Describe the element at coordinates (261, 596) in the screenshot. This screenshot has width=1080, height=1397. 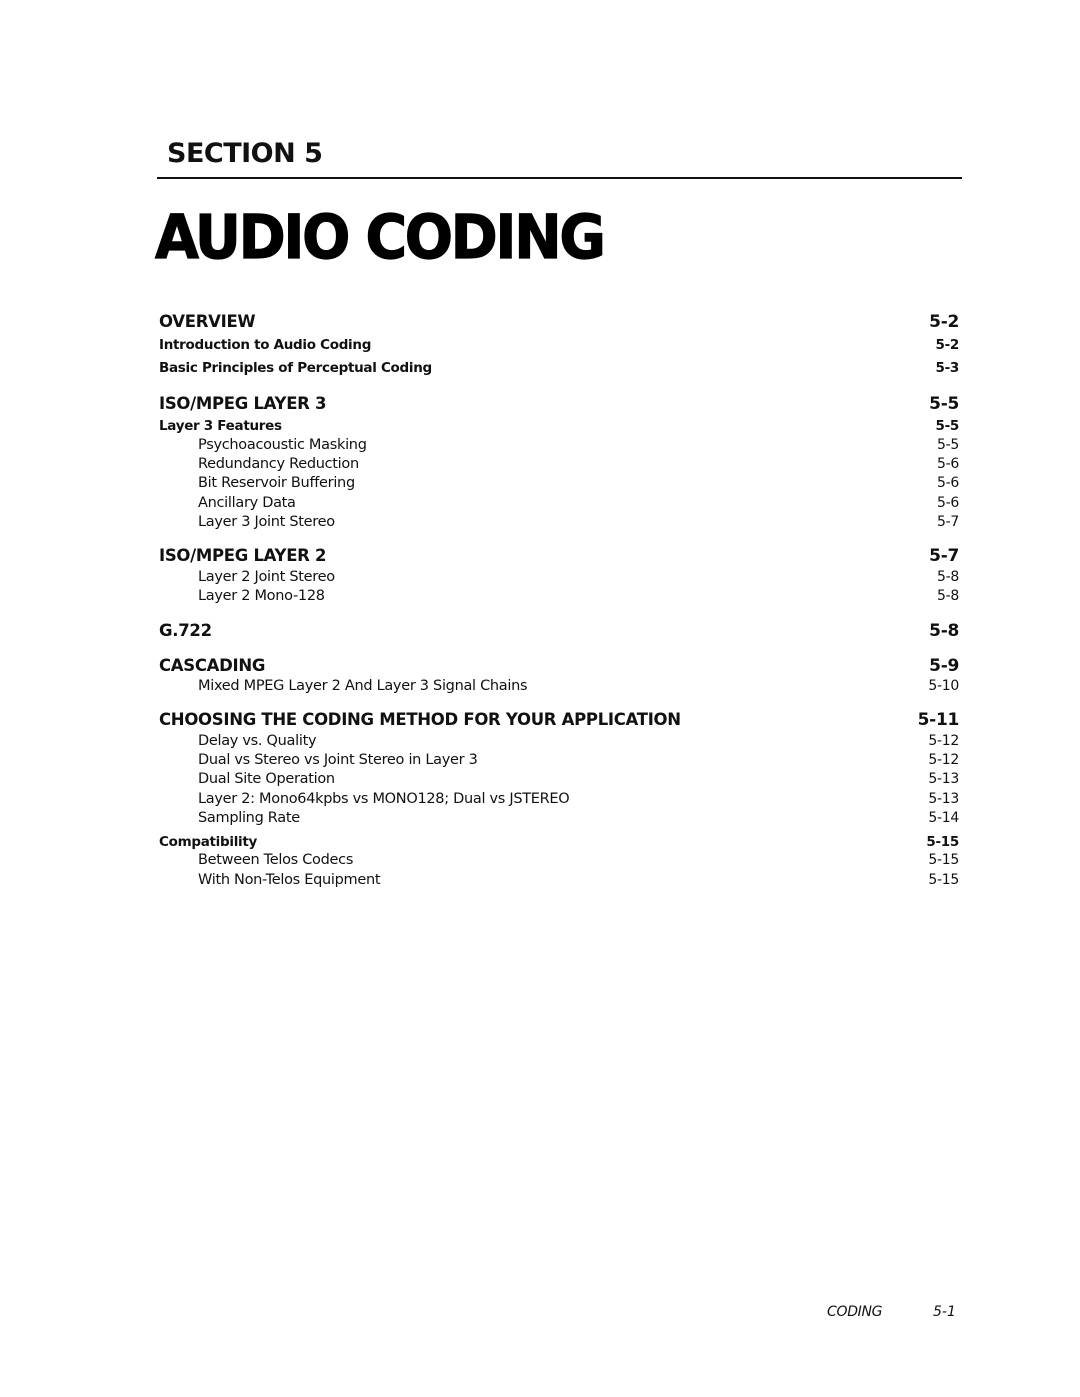
I see `toc-entry-text: Layer 2 Mono-128` at that location.